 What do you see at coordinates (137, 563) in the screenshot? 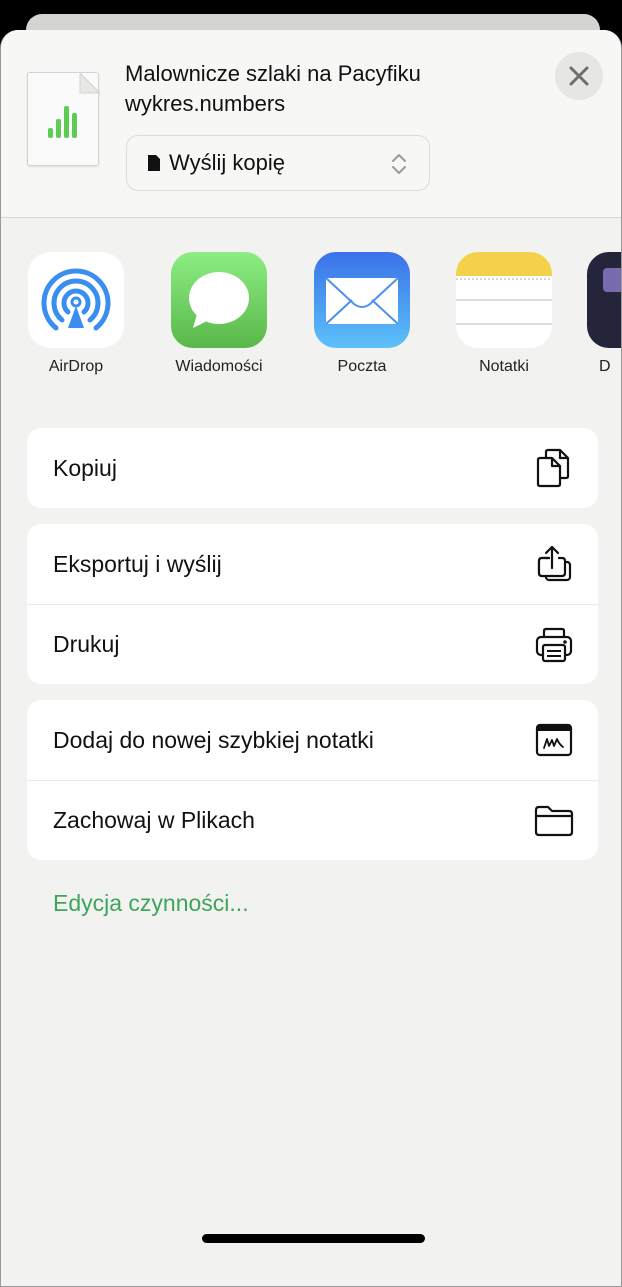
I see `action-label: Eksportuj i wyślij` at bounding box center [137, 563].